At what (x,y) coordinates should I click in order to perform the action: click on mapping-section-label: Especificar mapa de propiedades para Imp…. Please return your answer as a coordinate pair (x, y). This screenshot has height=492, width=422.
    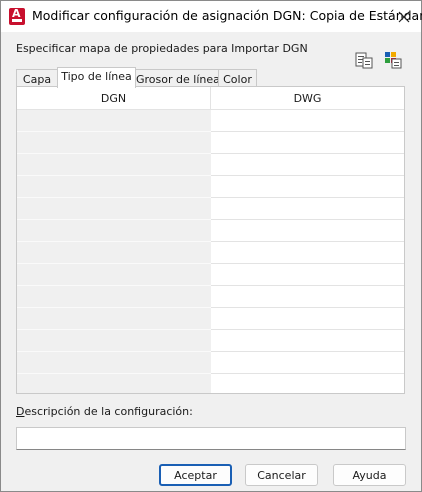
    Looking at the image, I should click on (162, 48).